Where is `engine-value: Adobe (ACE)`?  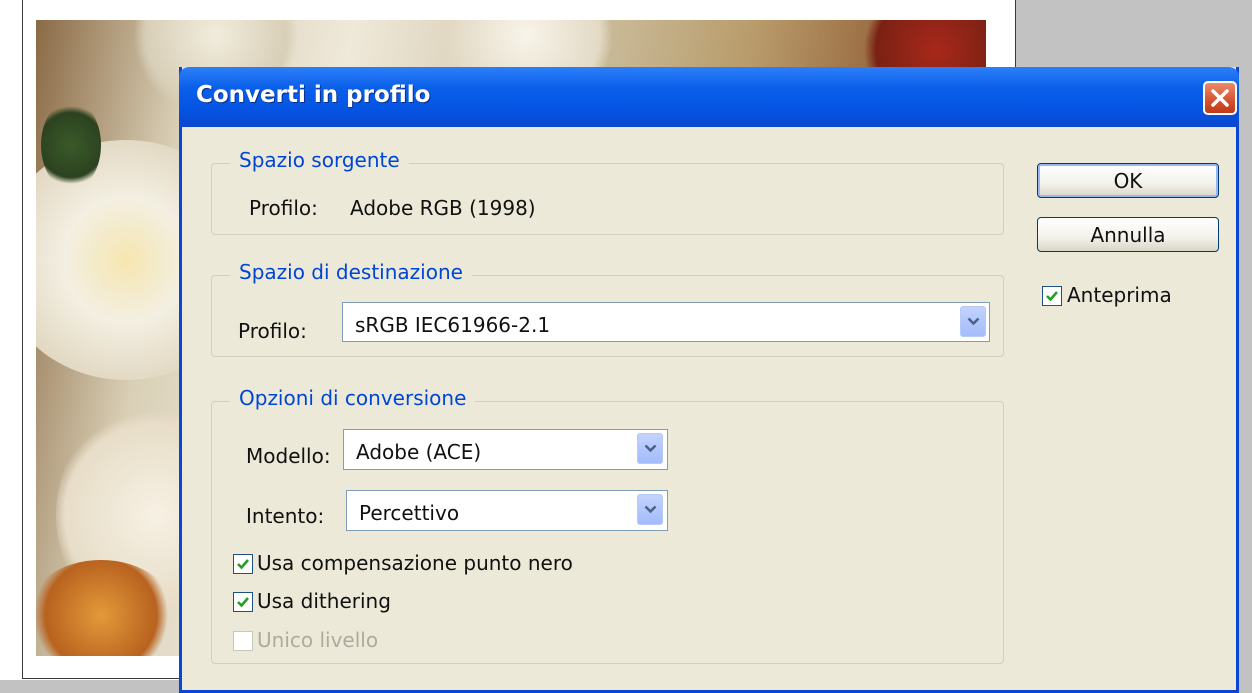 engine-value: Adobe (ACE) is located at coordinates (419, 452).